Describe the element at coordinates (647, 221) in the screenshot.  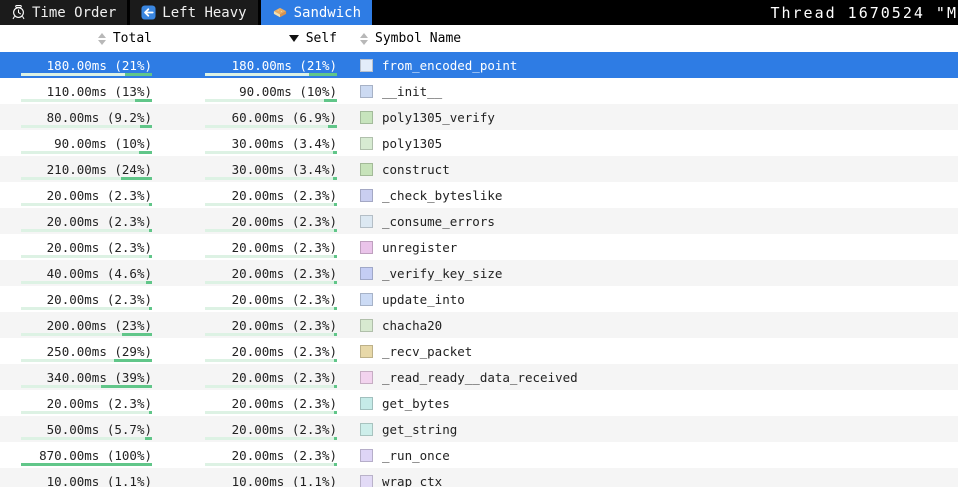
I see `symbol-cell: _consume_errors` at that location.